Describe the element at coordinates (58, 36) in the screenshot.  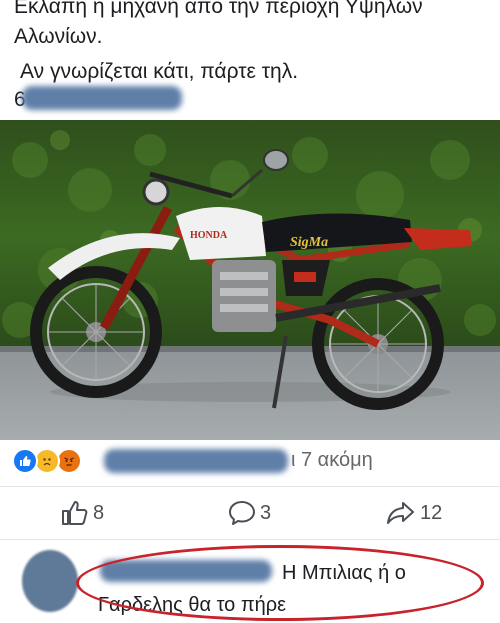
I see `post-text-line-2: Αλωνίων.` at that location.